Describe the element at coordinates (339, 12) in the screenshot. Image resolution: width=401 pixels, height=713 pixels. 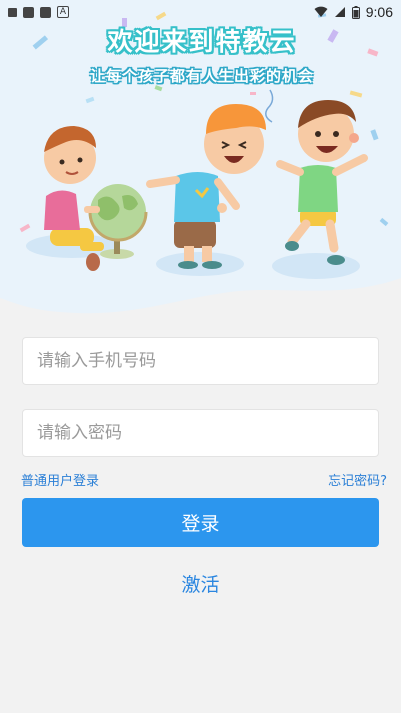
I see `signal-icon` at that location.